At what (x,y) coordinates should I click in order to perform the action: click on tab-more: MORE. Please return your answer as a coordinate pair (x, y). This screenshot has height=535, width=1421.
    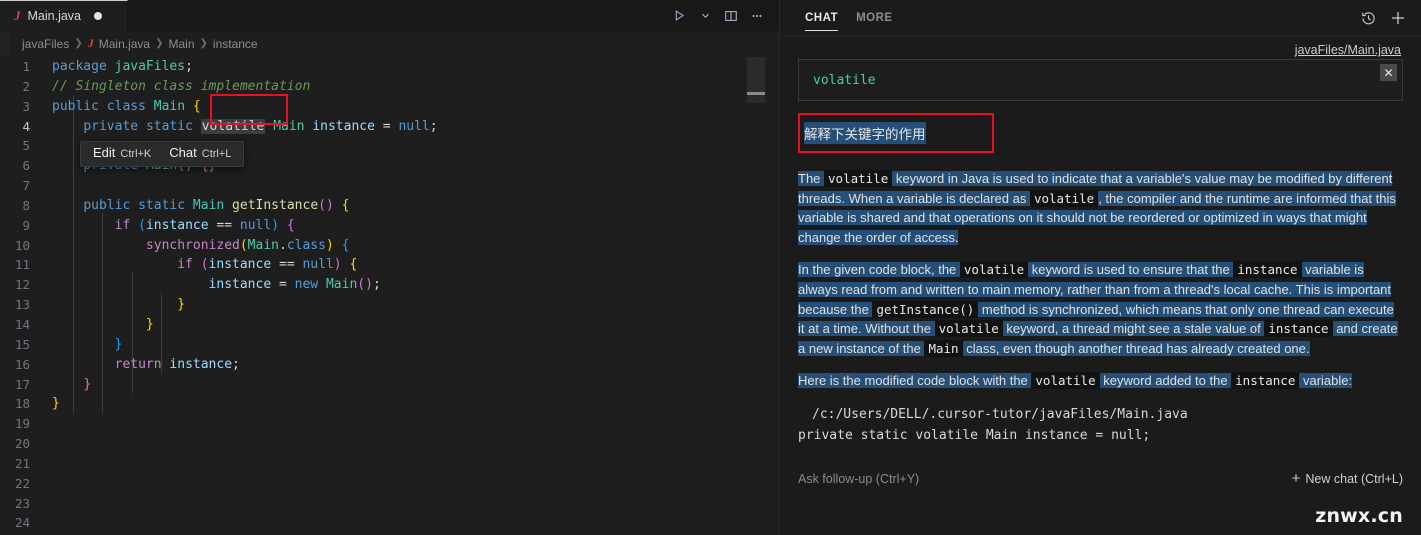
    Looking at the image, I should click on (874, 18).